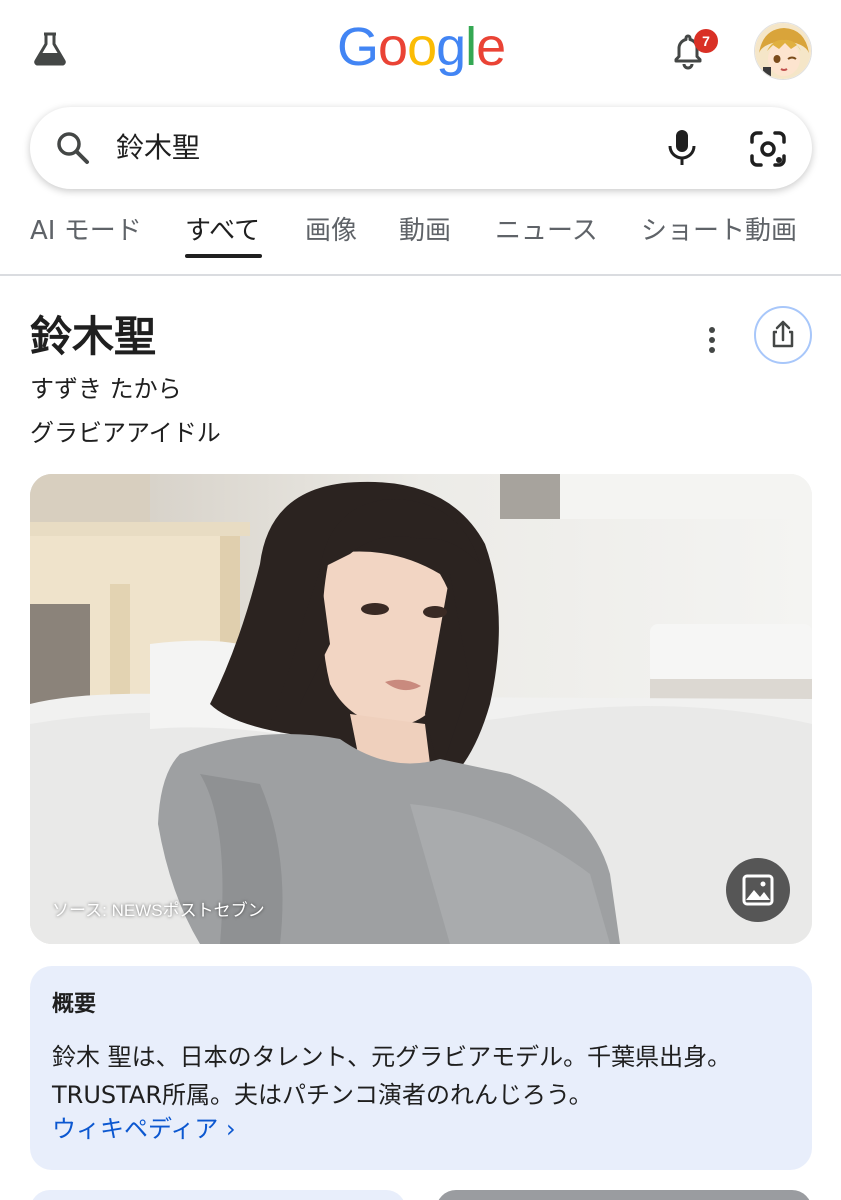  What do you see at coordinates (50, 48) in the screenshot?
I see `flask-icon` at bounding box center [50, 48].